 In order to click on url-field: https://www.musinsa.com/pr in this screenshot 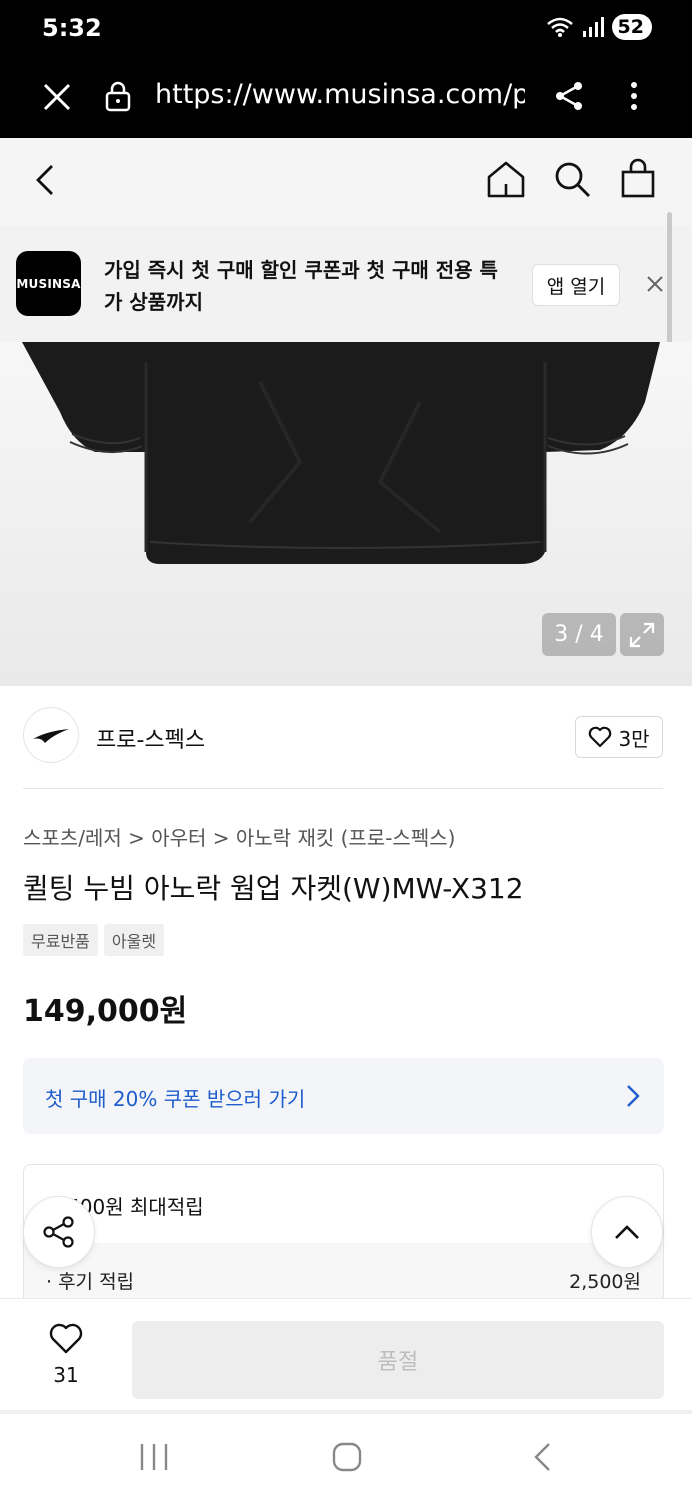, I will do `click(340, 94)`.